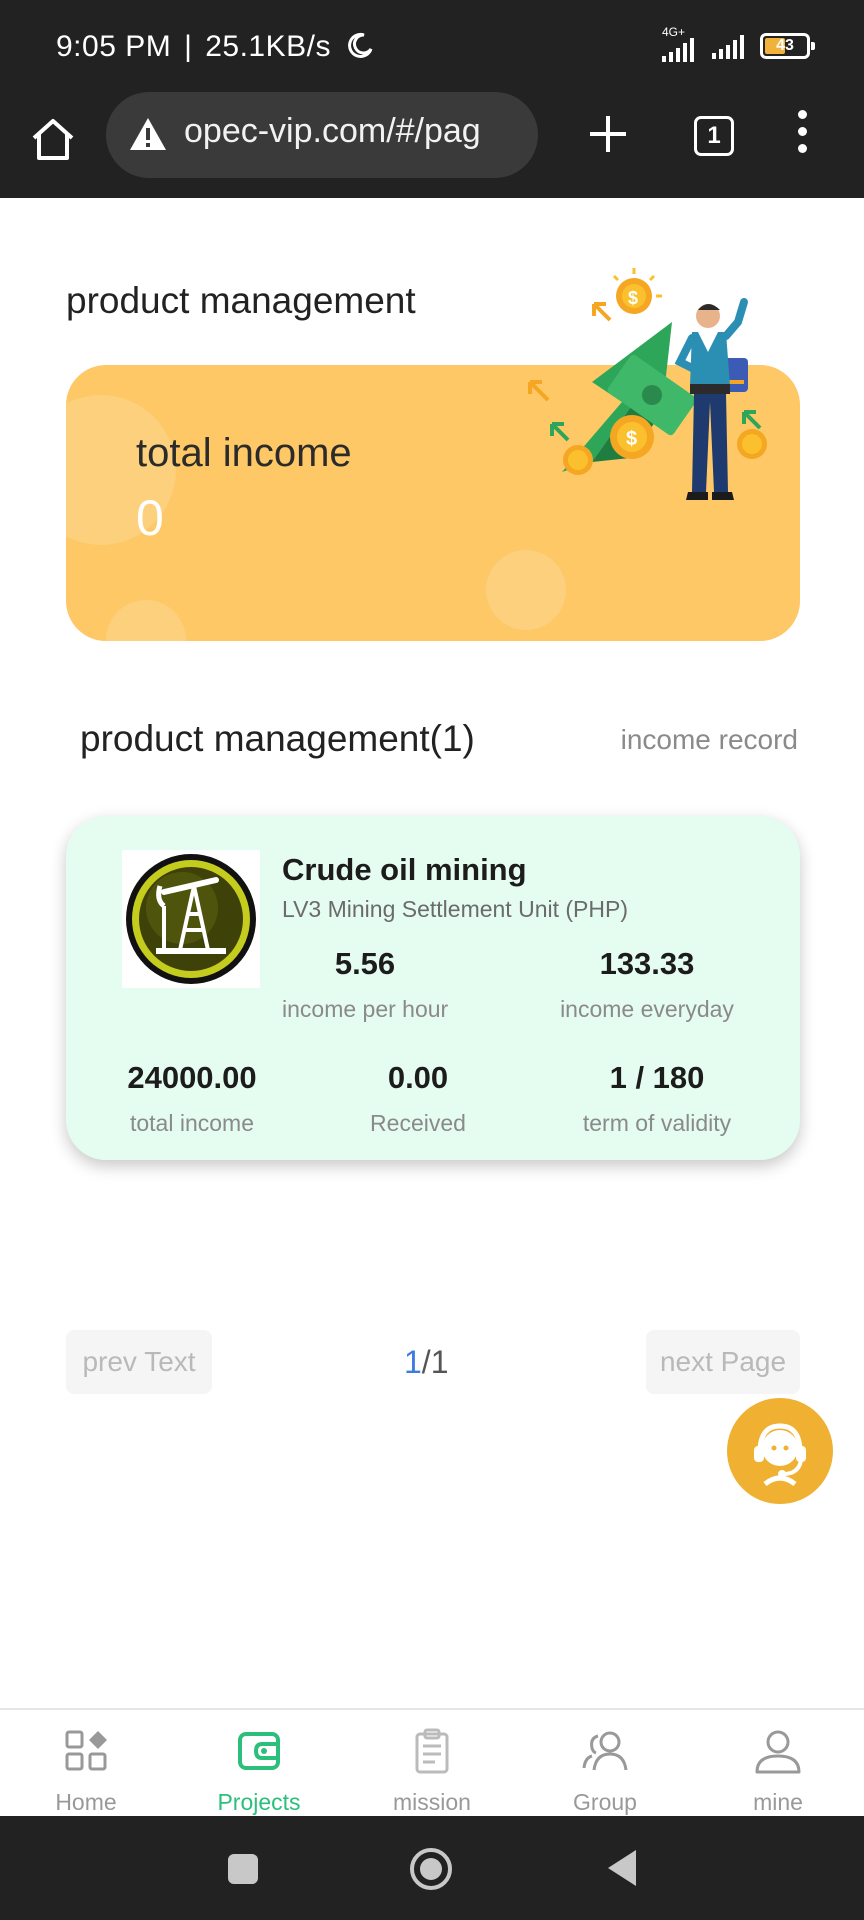 The height and width of the screenshot is (1920, 864). I want to click on warning-icon, so click(148, 134).